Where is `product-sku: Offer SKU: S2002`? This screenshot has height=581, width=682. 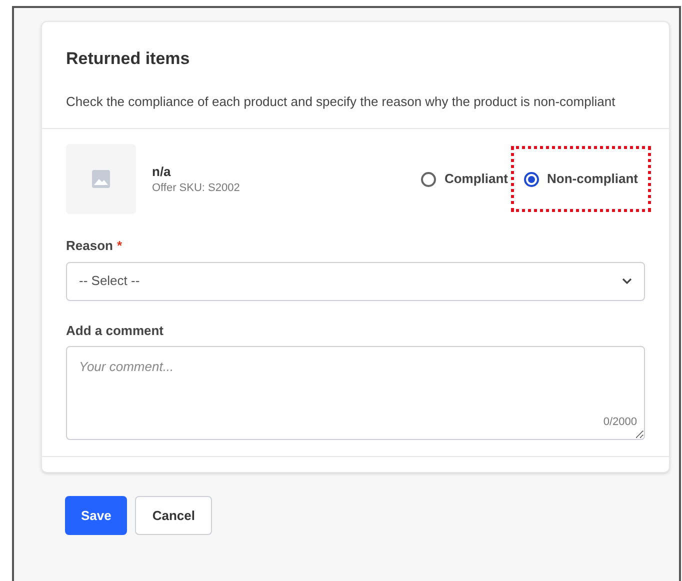
product-sku: Offer SKU: S2002 is located at coordinates (196, 188).